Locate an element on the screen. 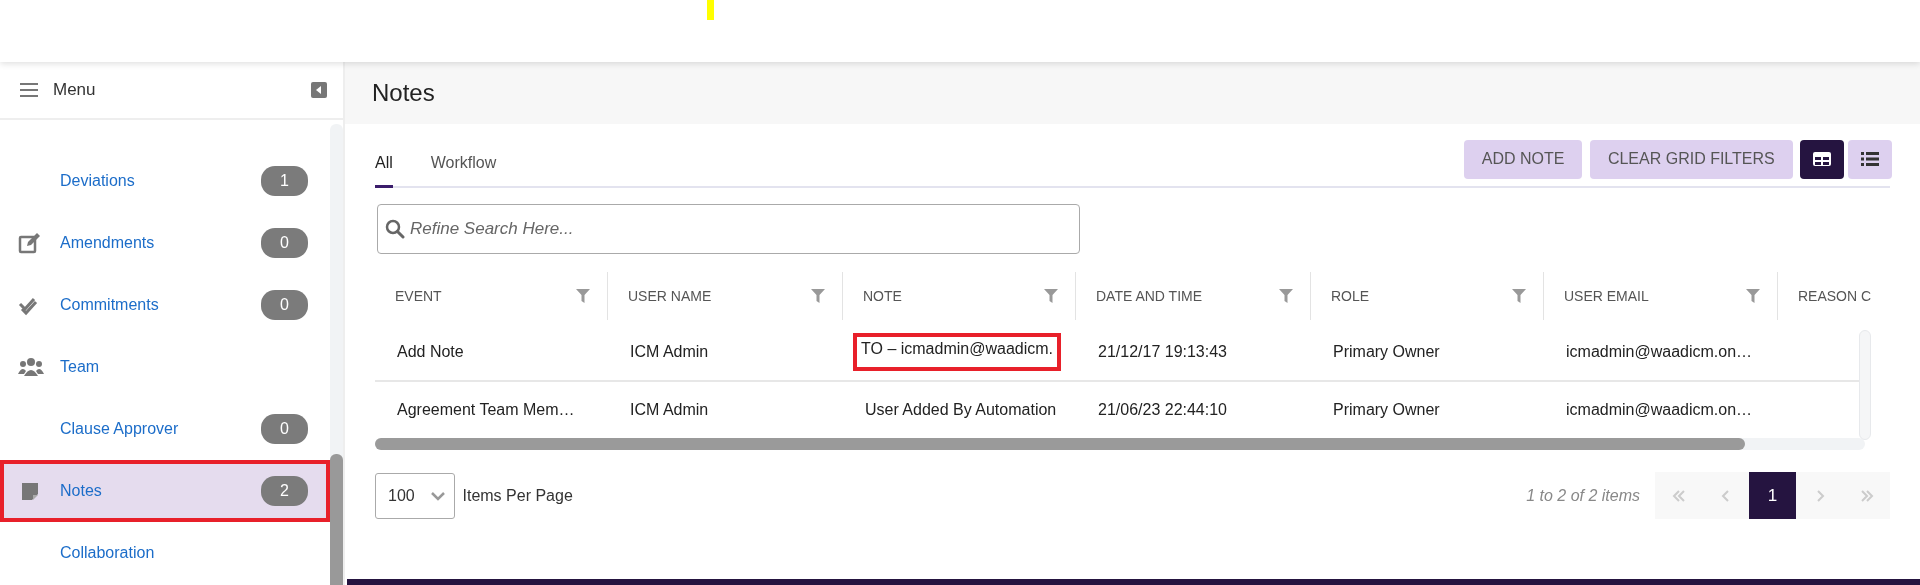  chevron-down-icon is located at coordinates (438, 495).